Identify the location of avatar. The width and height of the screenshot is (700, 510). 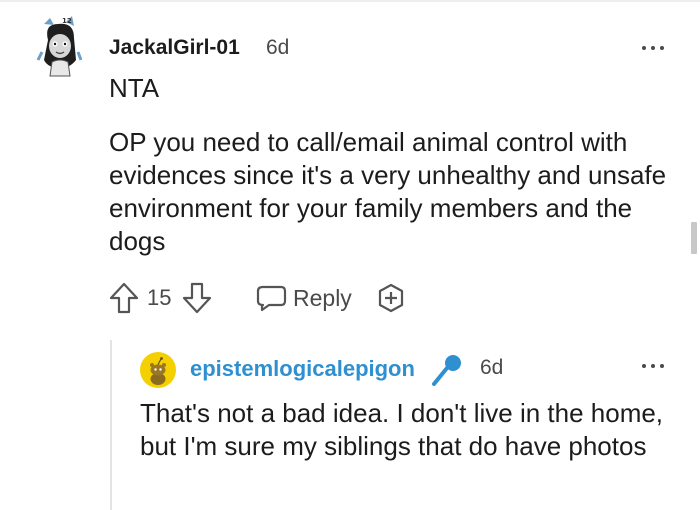
(158, 370).